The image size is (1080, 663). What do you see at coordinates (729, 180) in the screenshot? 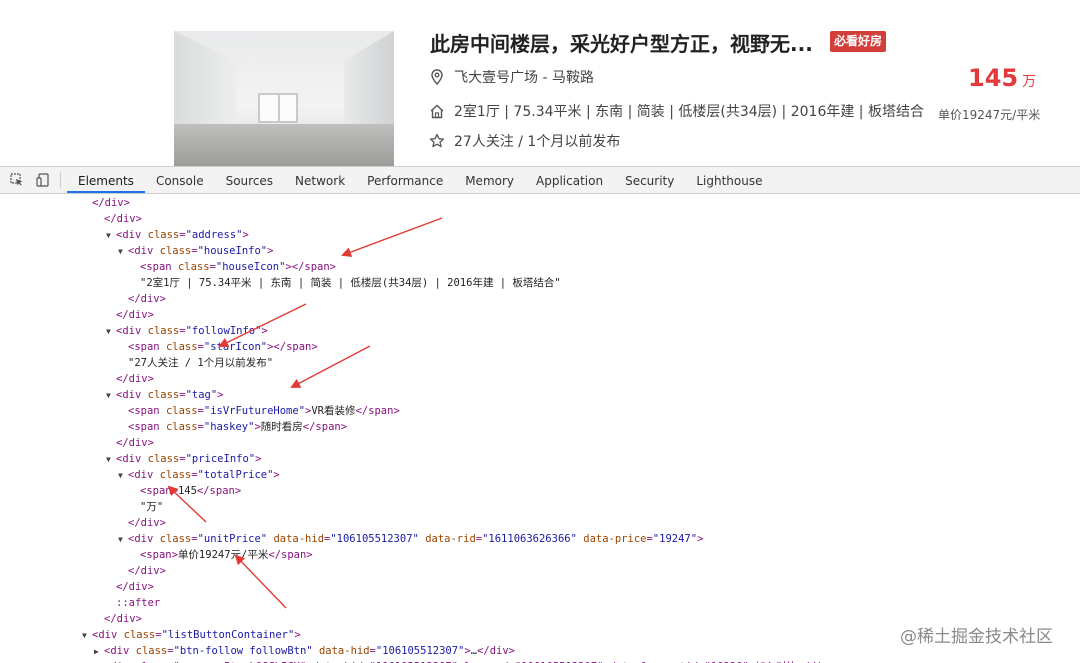
I see `tab-lighthouse: Lighthouse` at bounding box center [729, 180].